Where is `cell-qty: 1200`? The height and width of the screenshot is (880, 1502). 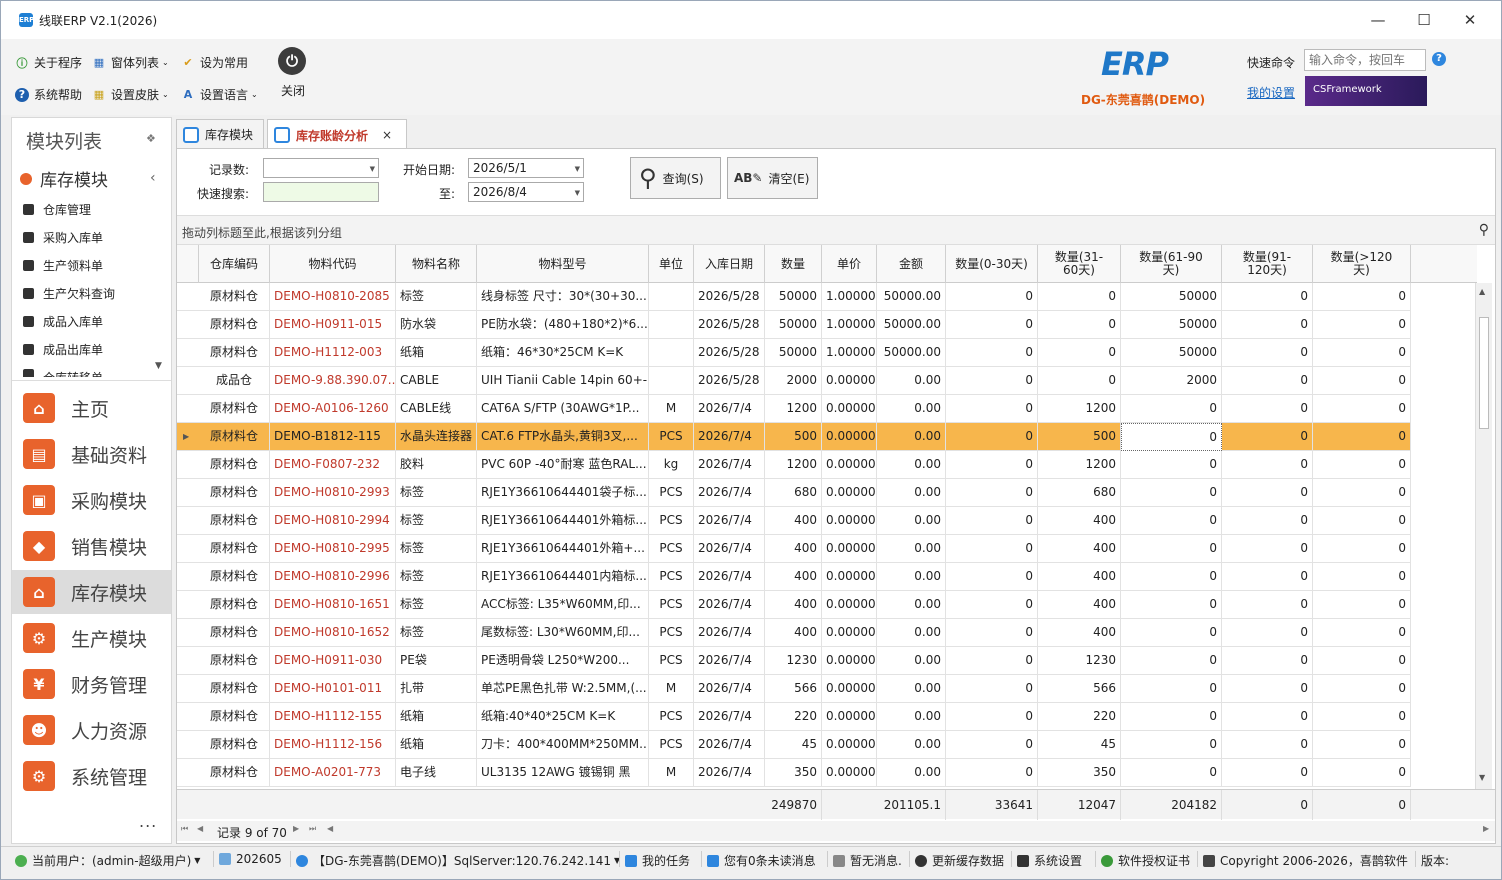
cell-qty: 1200 is located at coordinates (793, 465).